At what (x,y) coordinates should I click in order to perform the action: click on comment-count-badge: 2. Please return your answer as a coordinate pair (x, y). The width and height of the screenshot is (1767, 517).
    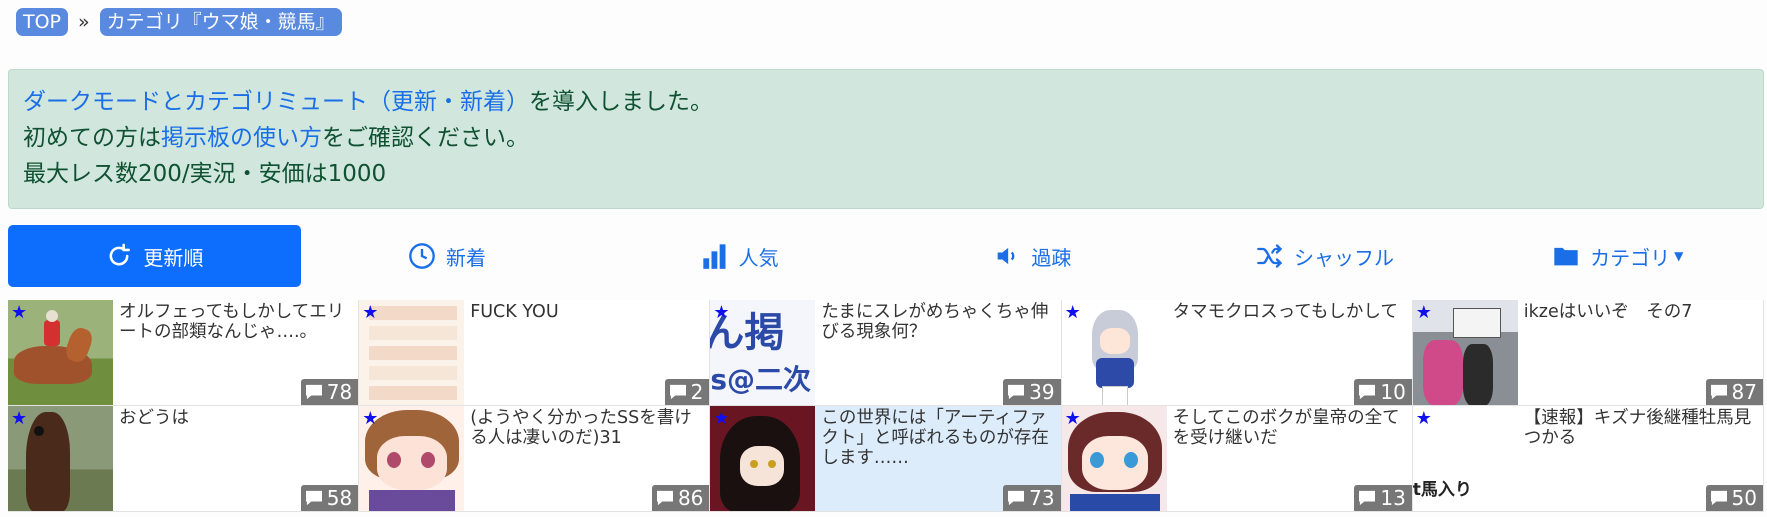
    Looking at the image, I should click on (687, 392).